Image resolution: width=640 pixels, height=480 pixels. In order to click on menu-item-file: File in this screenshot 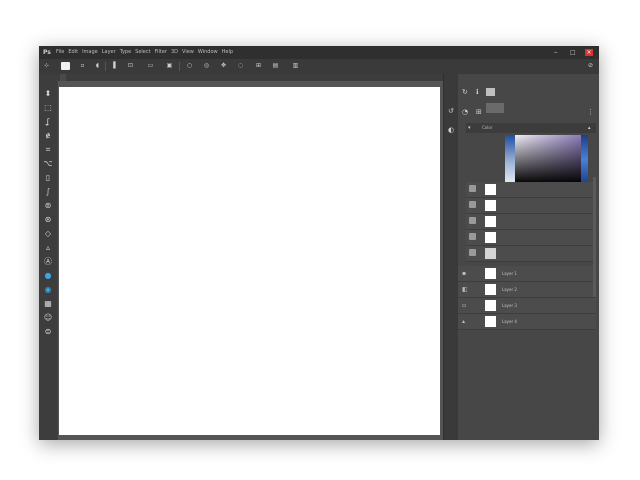, I will do `click(60, 52)`.